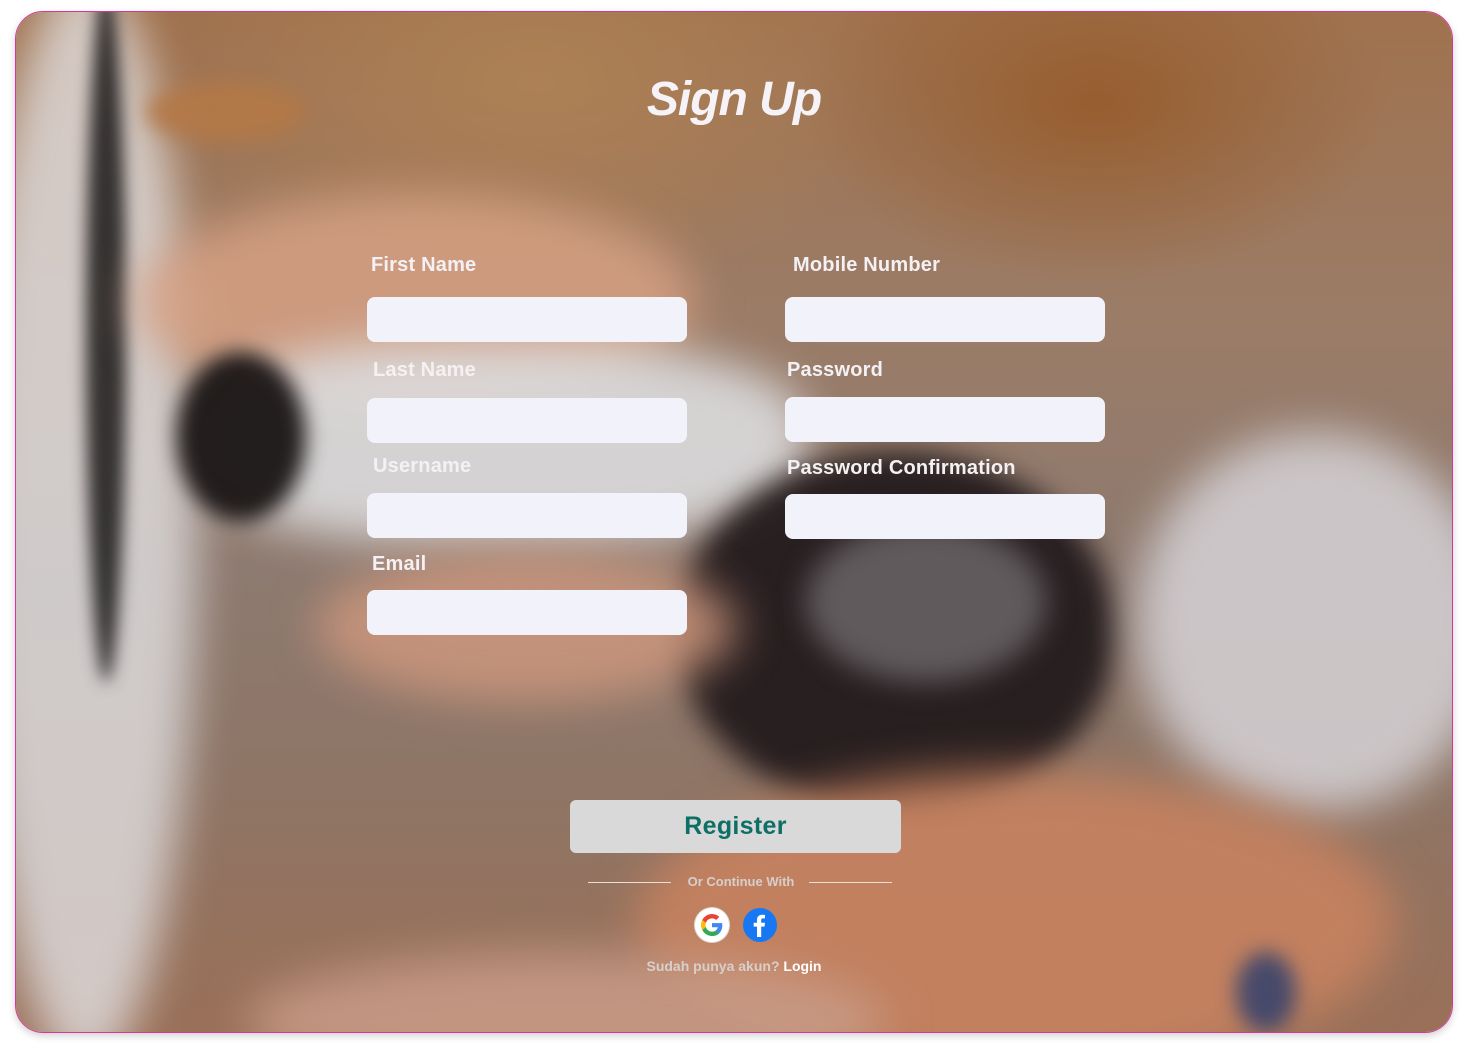  I want to click on google-login-button, so click(712, 925).